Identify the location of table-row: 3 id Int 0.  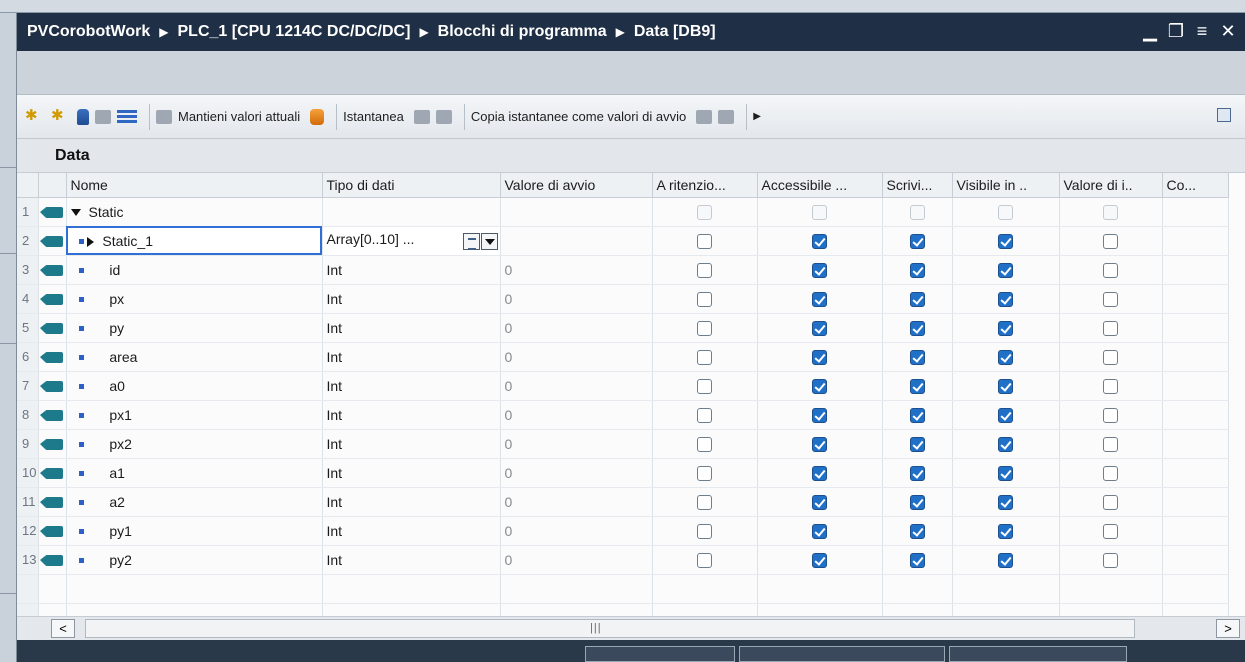
(623, 270).